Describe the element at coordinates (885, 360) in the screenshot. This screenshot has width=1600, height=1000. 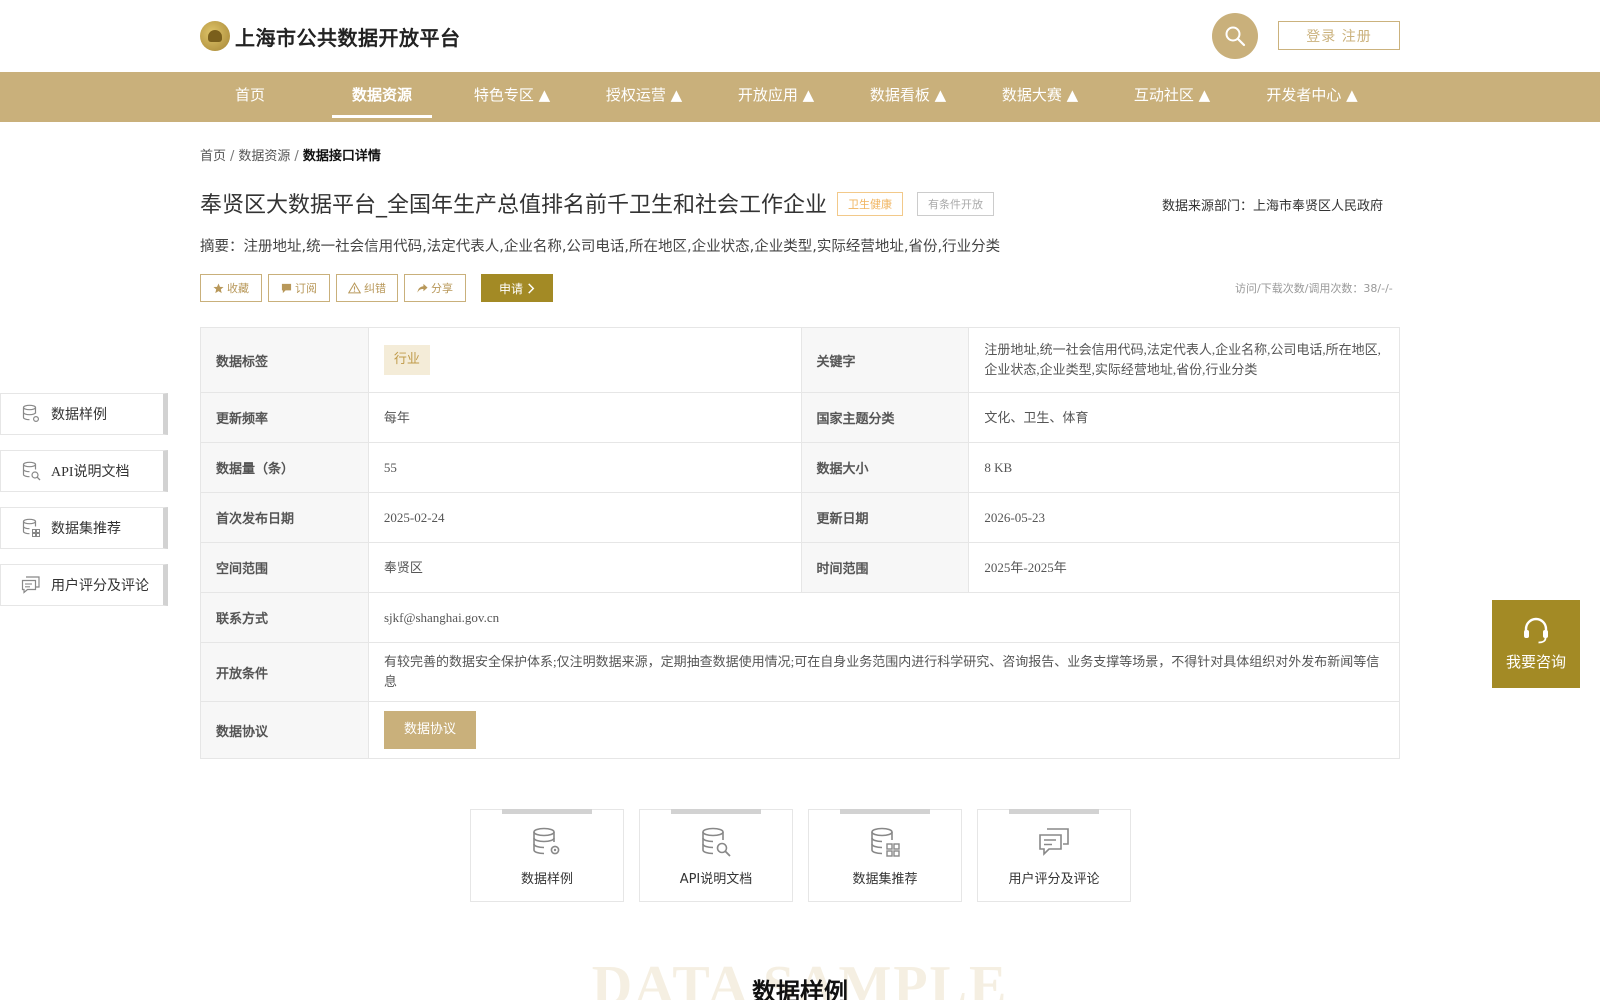
I see `detail-key: 关键字` at that location.